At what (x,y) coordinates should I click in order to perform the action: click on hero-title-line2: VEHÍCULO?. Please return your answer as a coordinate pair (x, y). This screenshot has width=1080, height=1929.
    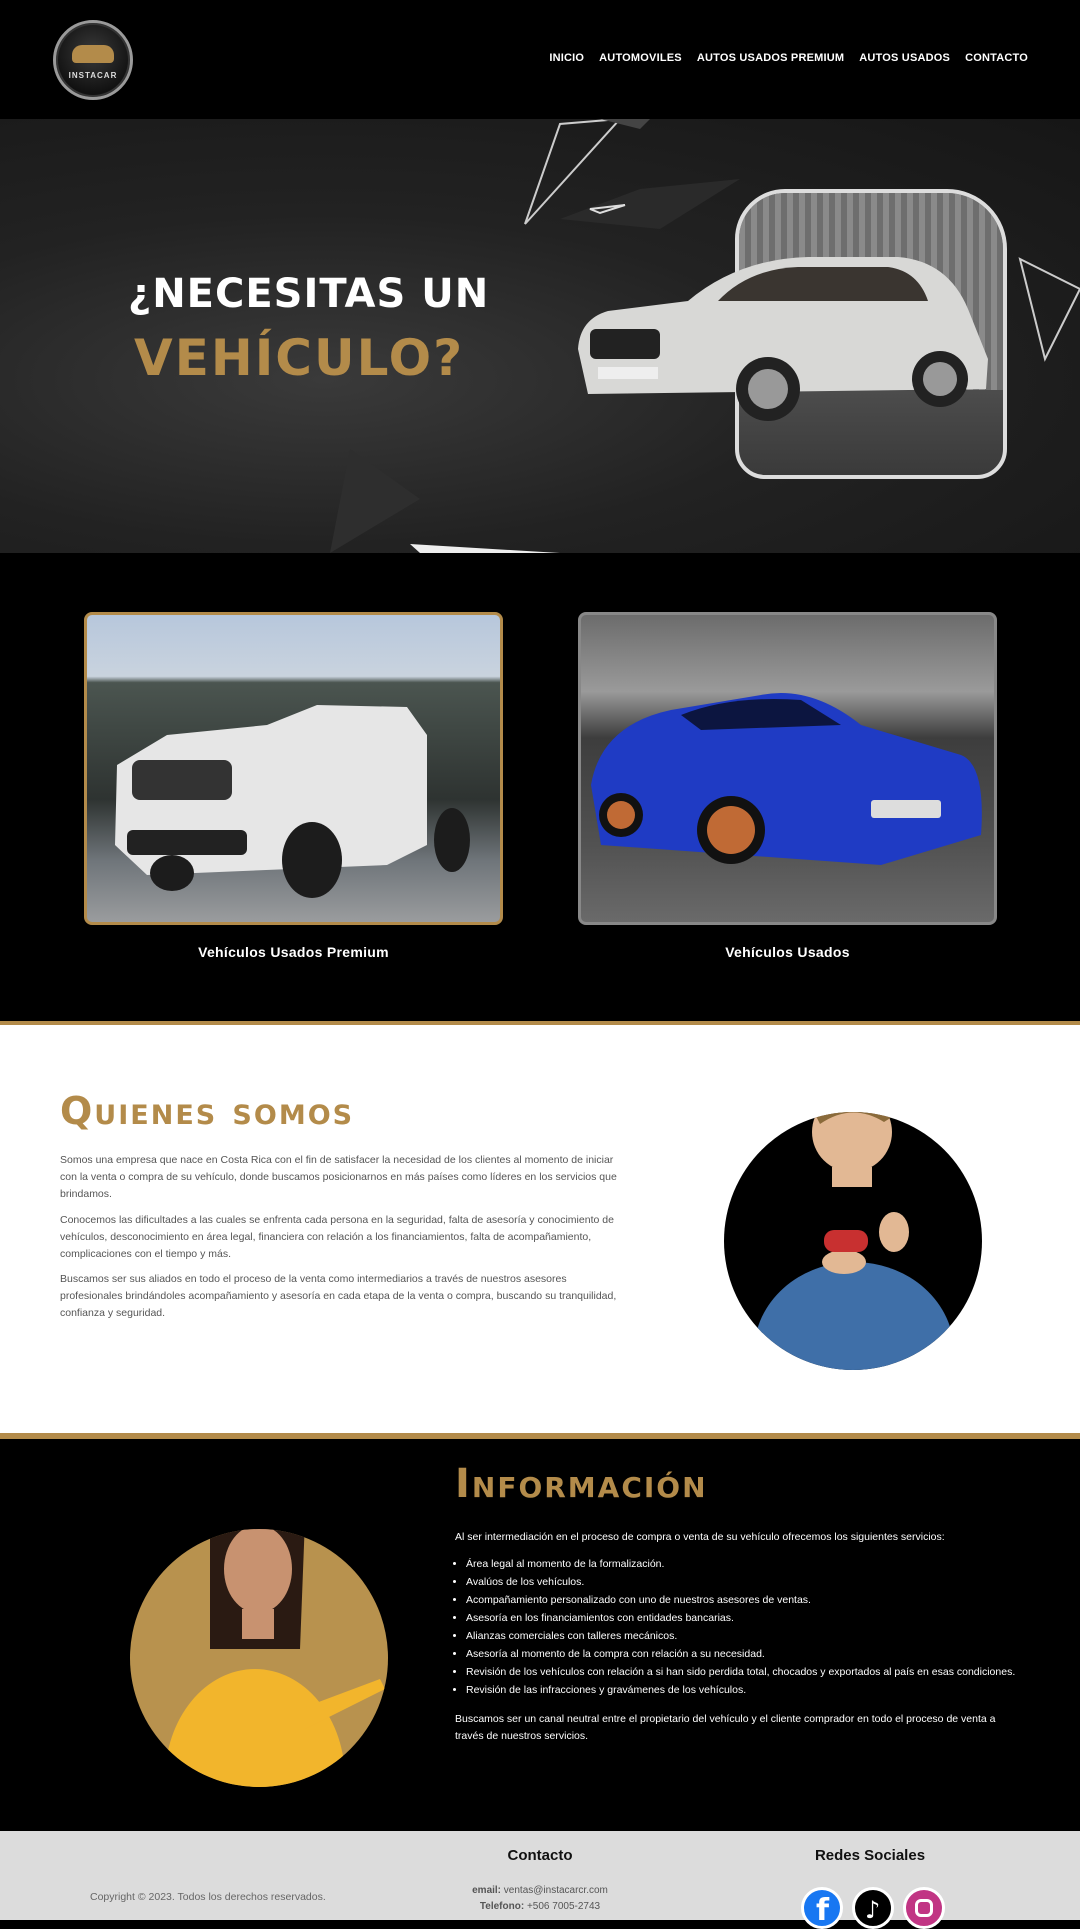
    Looking at the image, I should click on (299, 358).